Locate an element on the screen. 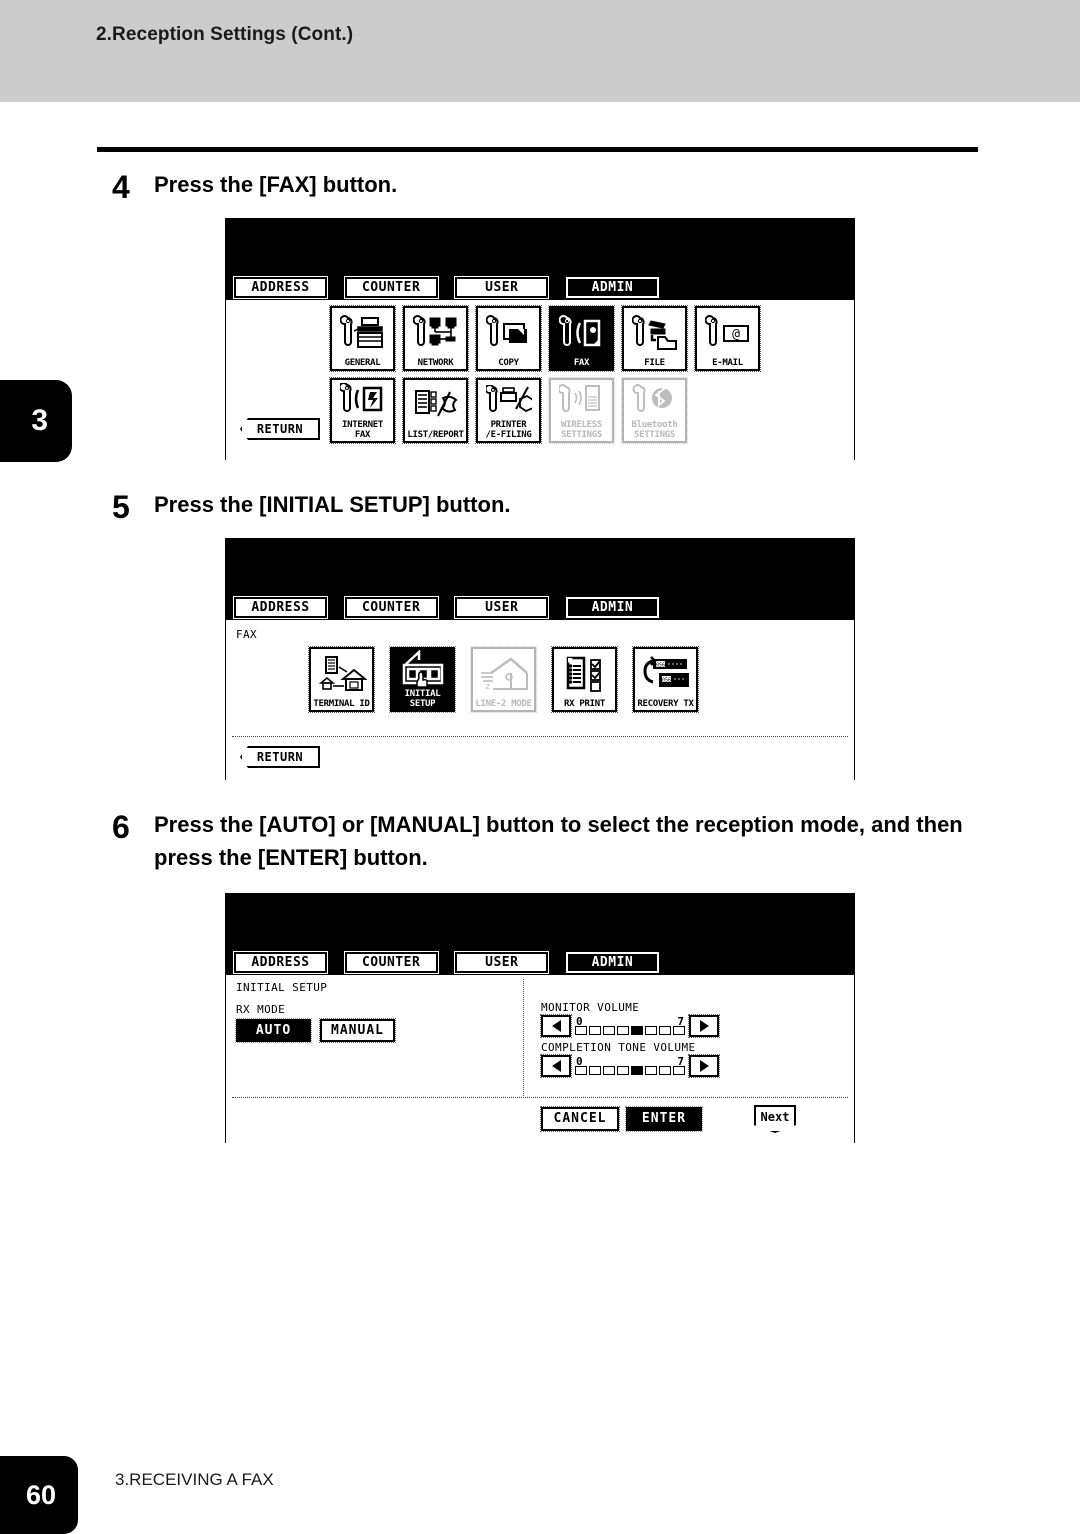 The width and height of the screenshot is (1080, 1534). admin-button-list-report: LIST/REPORT is located at coordinates (435, 410).